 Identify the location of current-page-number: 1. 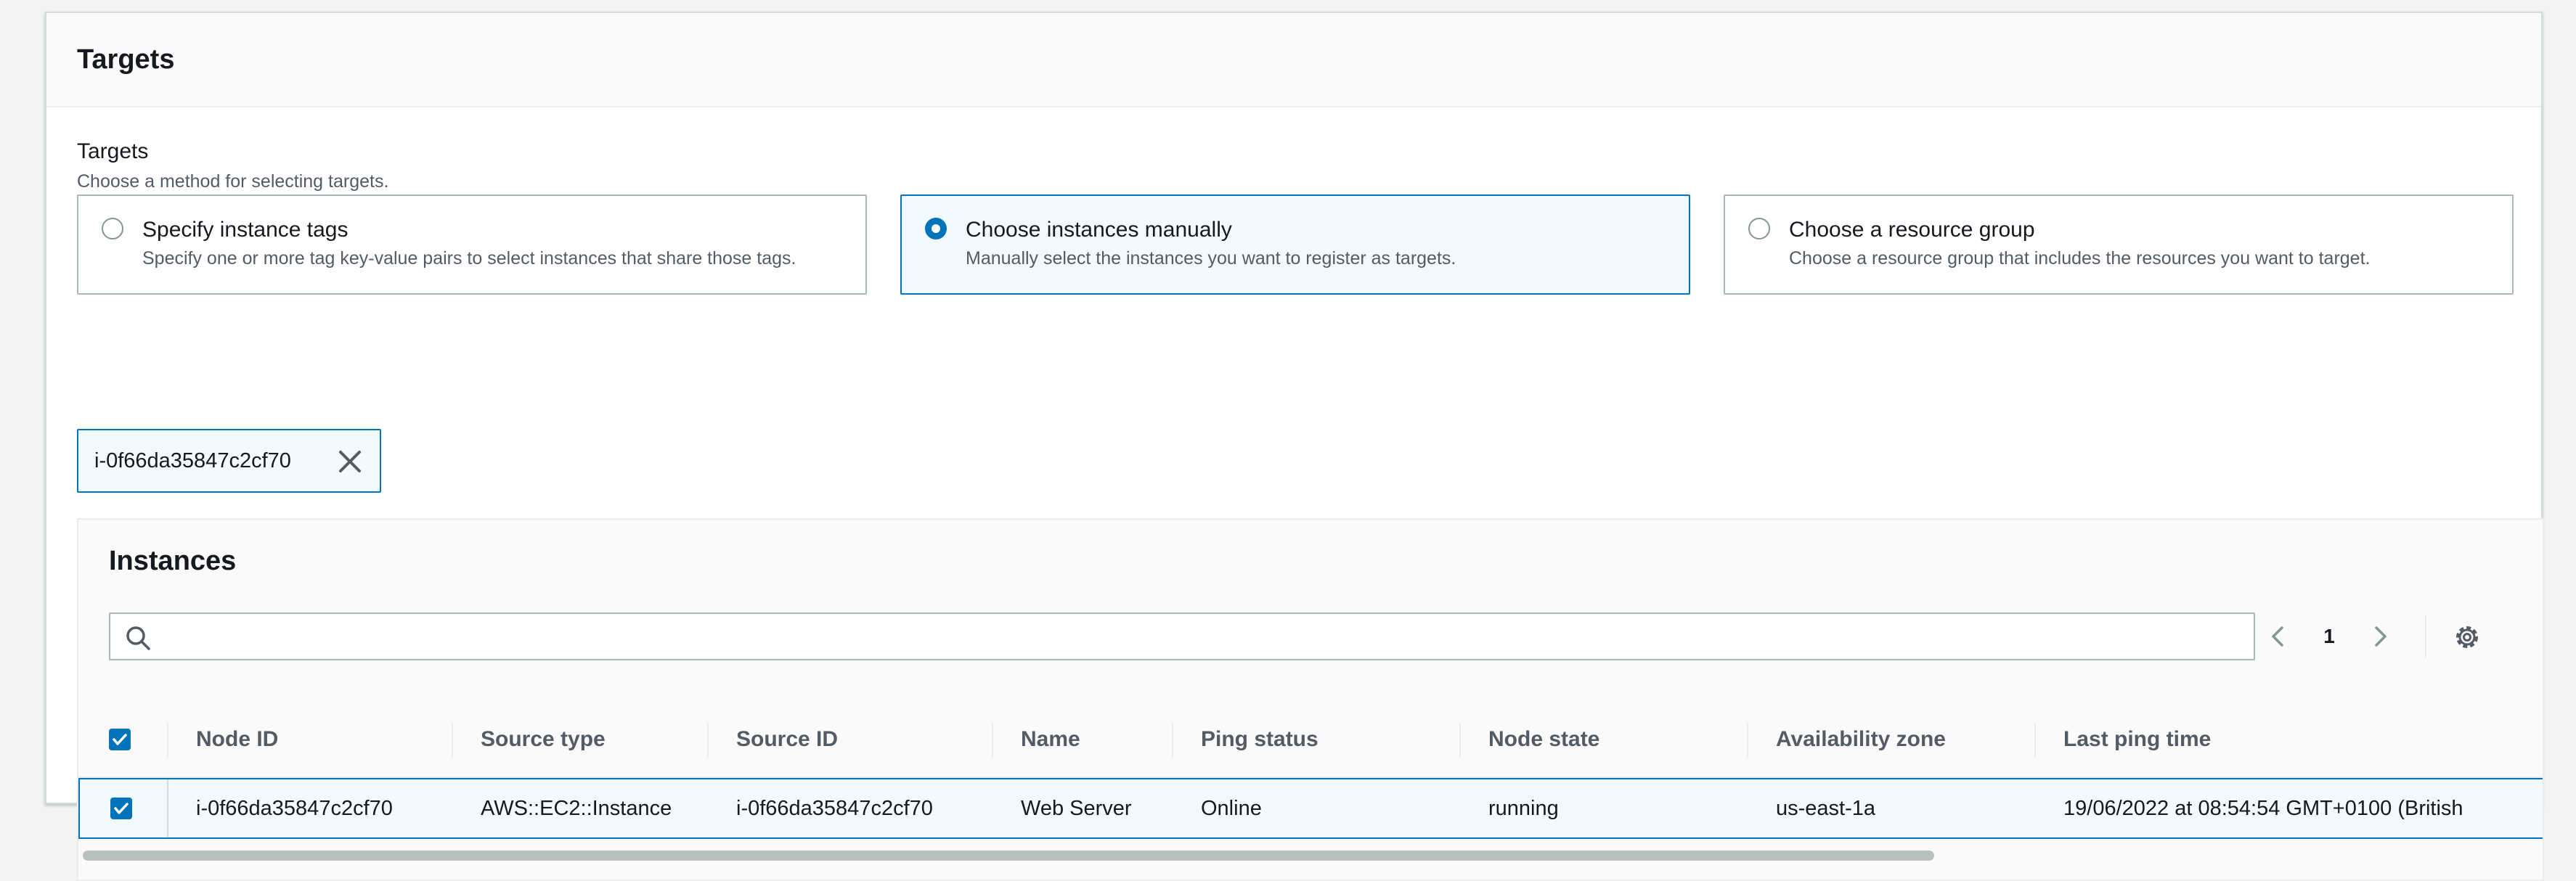
(2329, 636).